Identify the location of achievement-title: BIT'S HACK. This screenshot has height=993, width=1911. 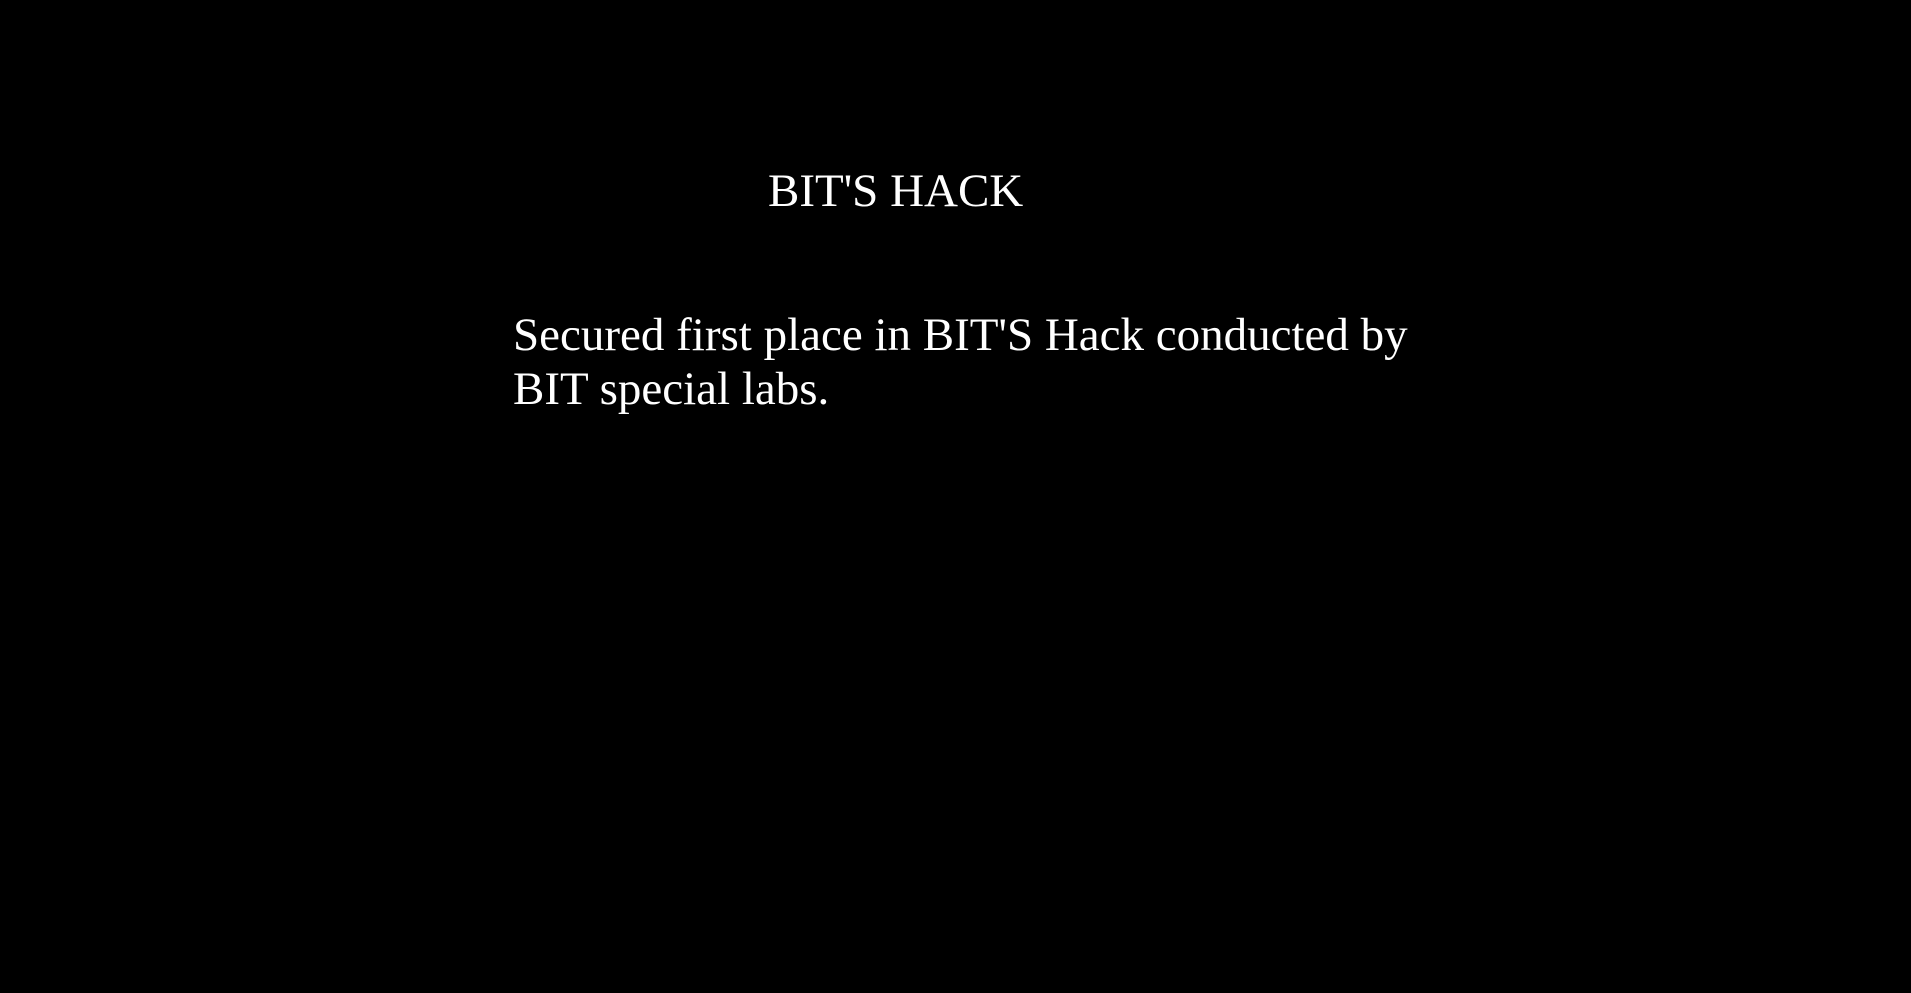
(896, 191).